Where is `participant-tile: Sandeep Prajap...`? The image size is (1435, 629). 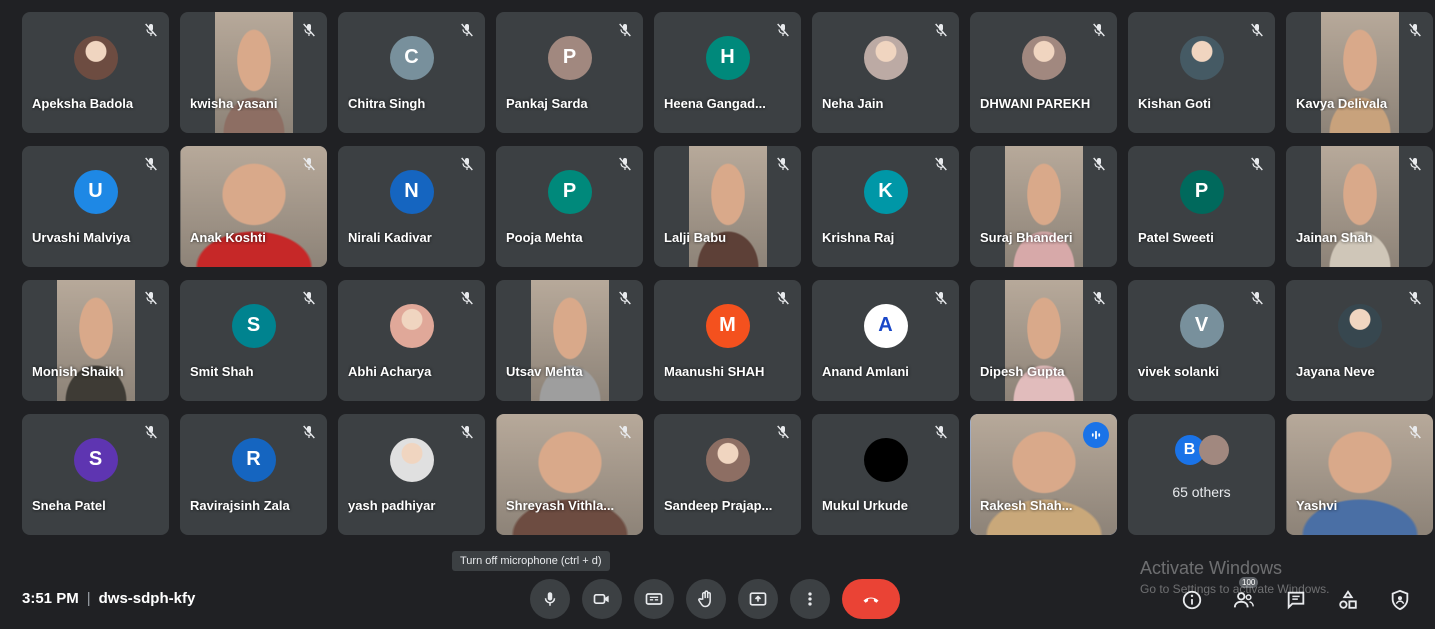 participant-tile: Sandeep Prajap... is located at coordinates (727, 474).